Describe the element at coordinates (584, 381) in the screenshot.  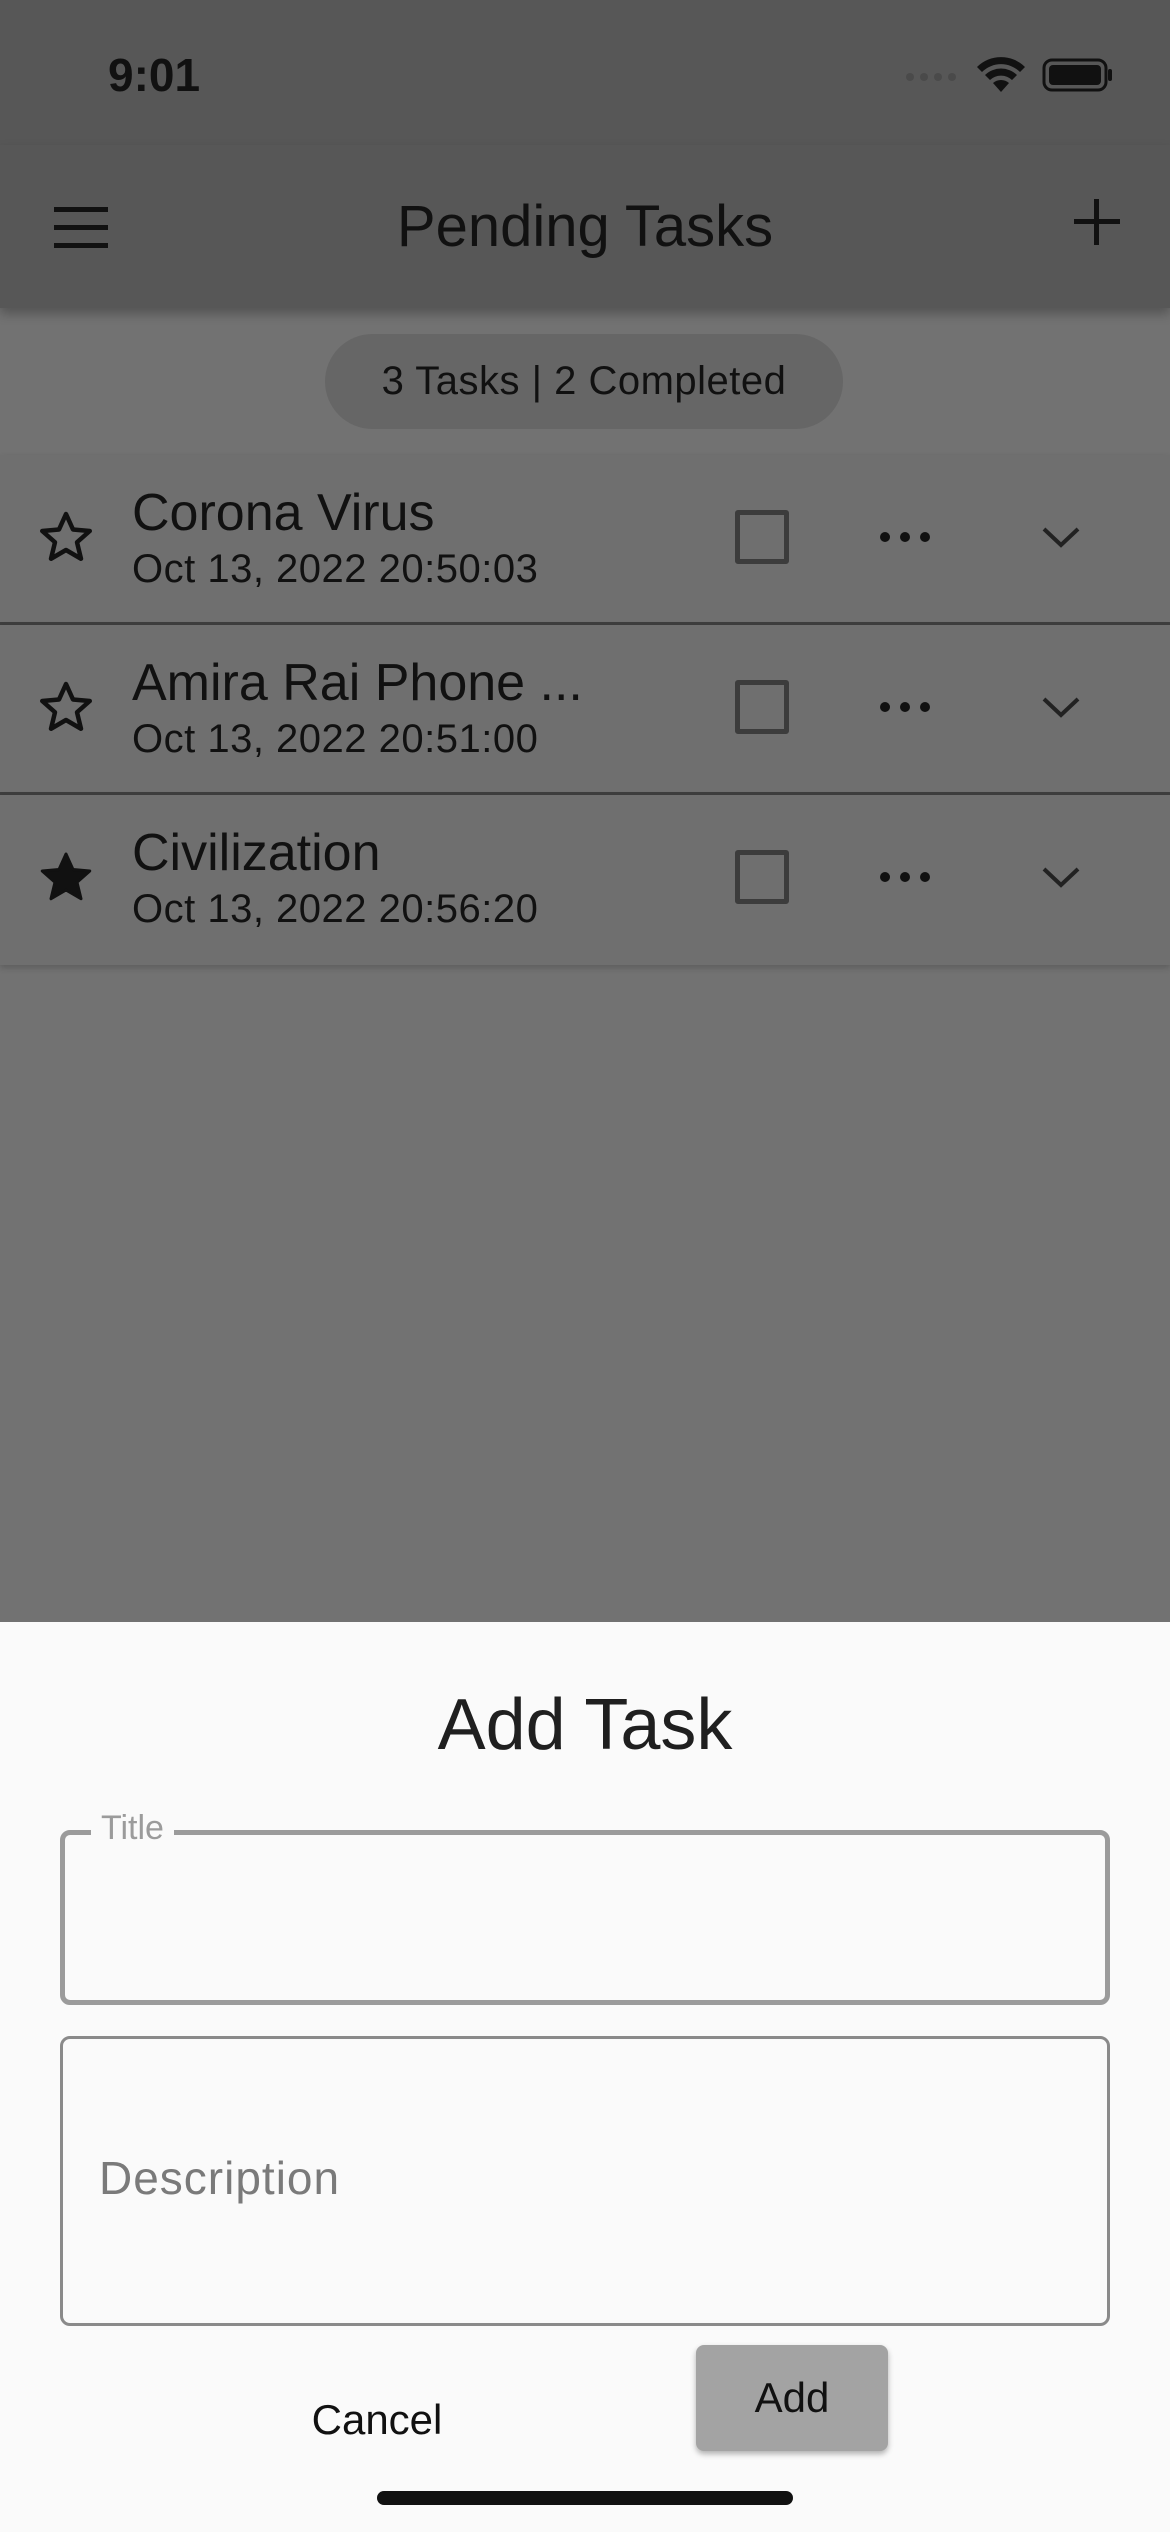
I see `task-summary-badge: 3 Tasks | 2 Completed` at that location.